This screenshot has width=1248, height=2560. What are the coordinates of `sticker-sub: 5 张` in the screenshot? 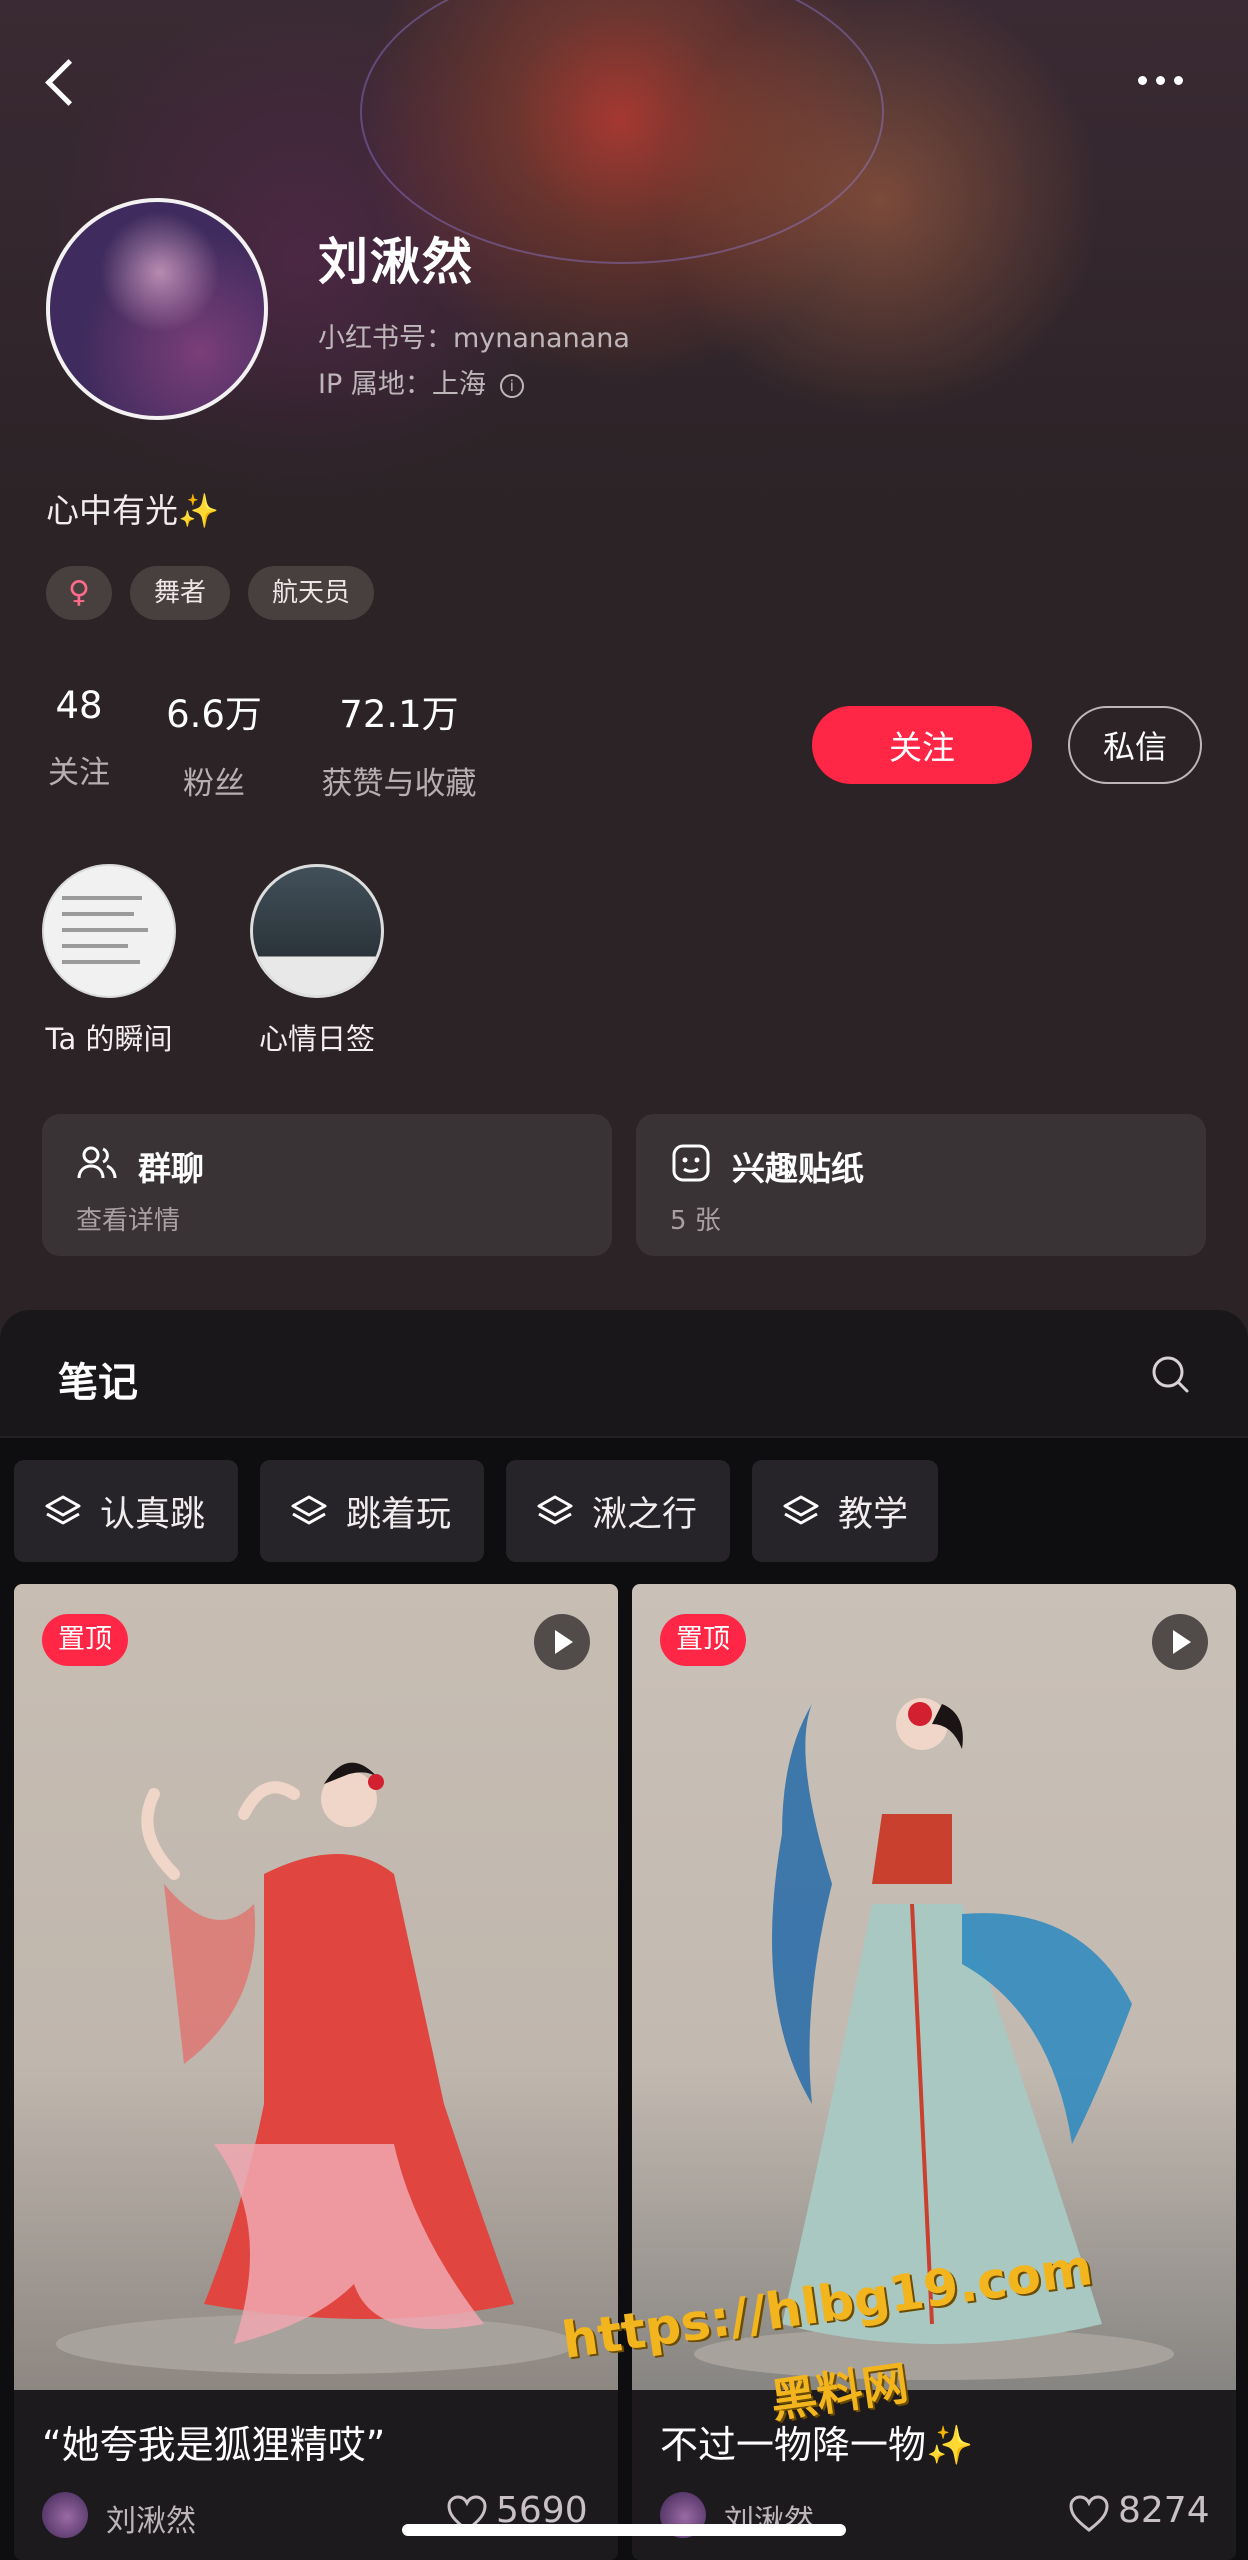 It's located at (695, 1221).